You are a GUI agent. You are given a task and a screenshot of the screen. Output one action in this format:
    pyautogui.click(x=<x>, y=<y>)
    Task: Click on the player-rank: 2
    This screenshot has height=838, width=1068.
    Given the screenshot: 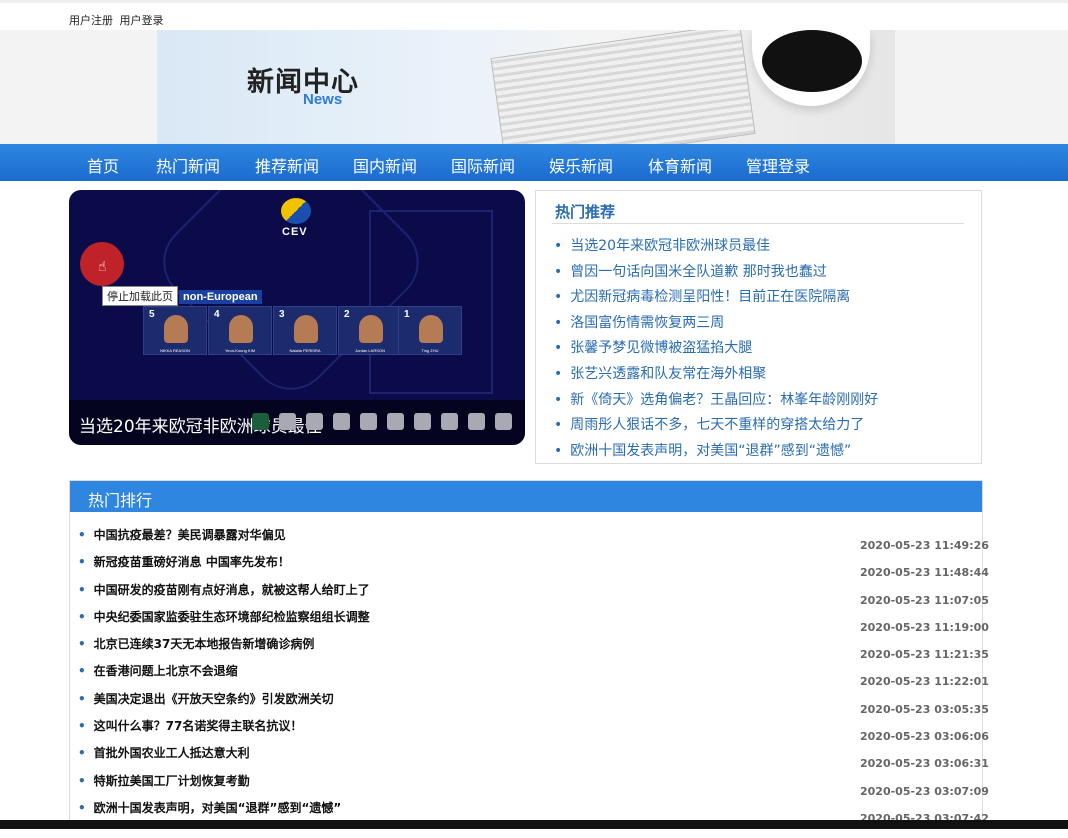 What is the action you would take?
    pyautogui.click(x=347, y=314)
    